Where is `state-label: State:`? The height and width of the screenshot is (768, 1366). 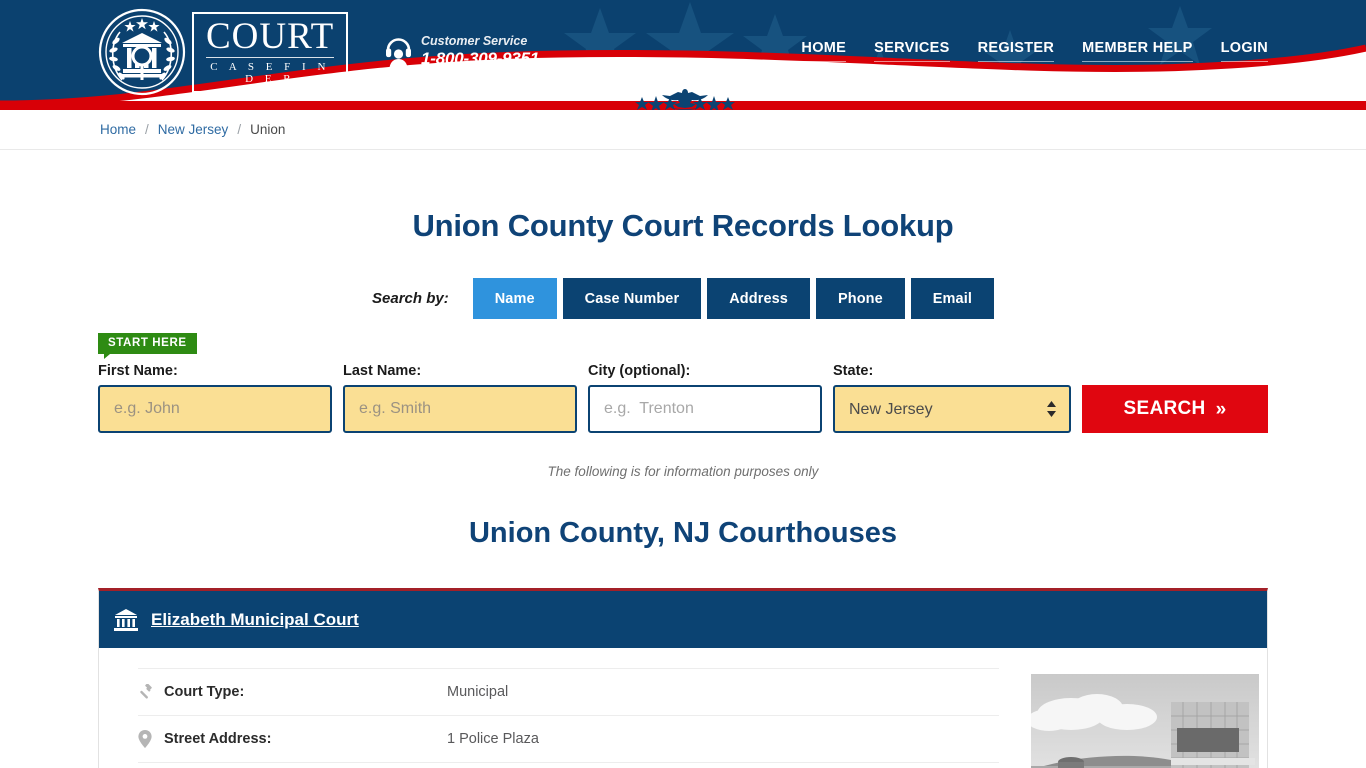 state-label: State: is located at coordinates (853, 371).